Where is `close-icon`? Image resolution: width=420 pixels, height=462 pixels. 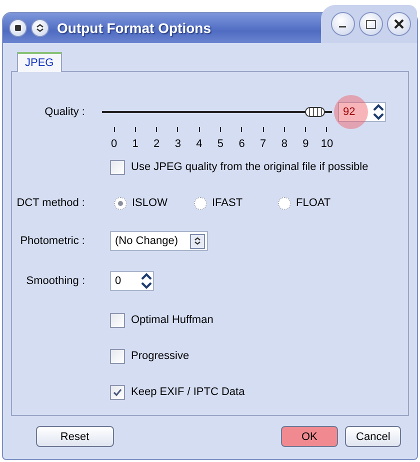
close-icon is located at coordinates (399, 24).